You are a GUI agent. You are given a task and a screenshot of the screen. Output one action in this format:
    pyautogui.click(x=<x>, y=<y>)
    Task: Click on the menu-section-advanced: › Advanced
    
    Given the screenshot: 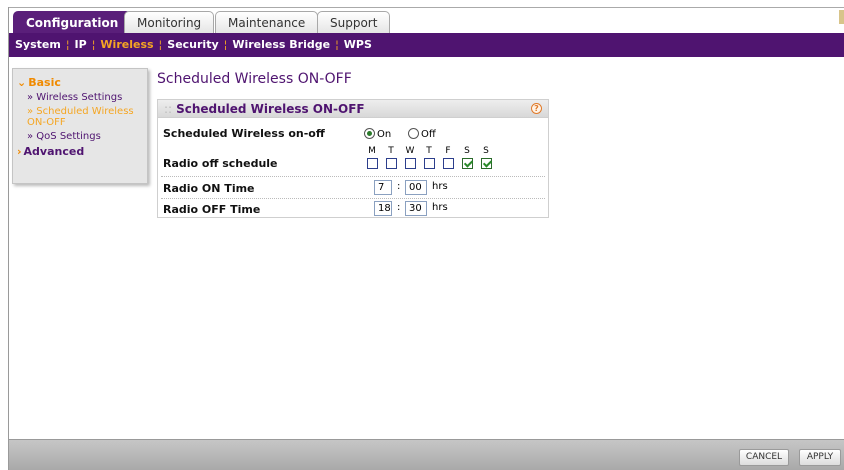 What is the action you would take?
    pyautogui.click(x=80, y=151)
    